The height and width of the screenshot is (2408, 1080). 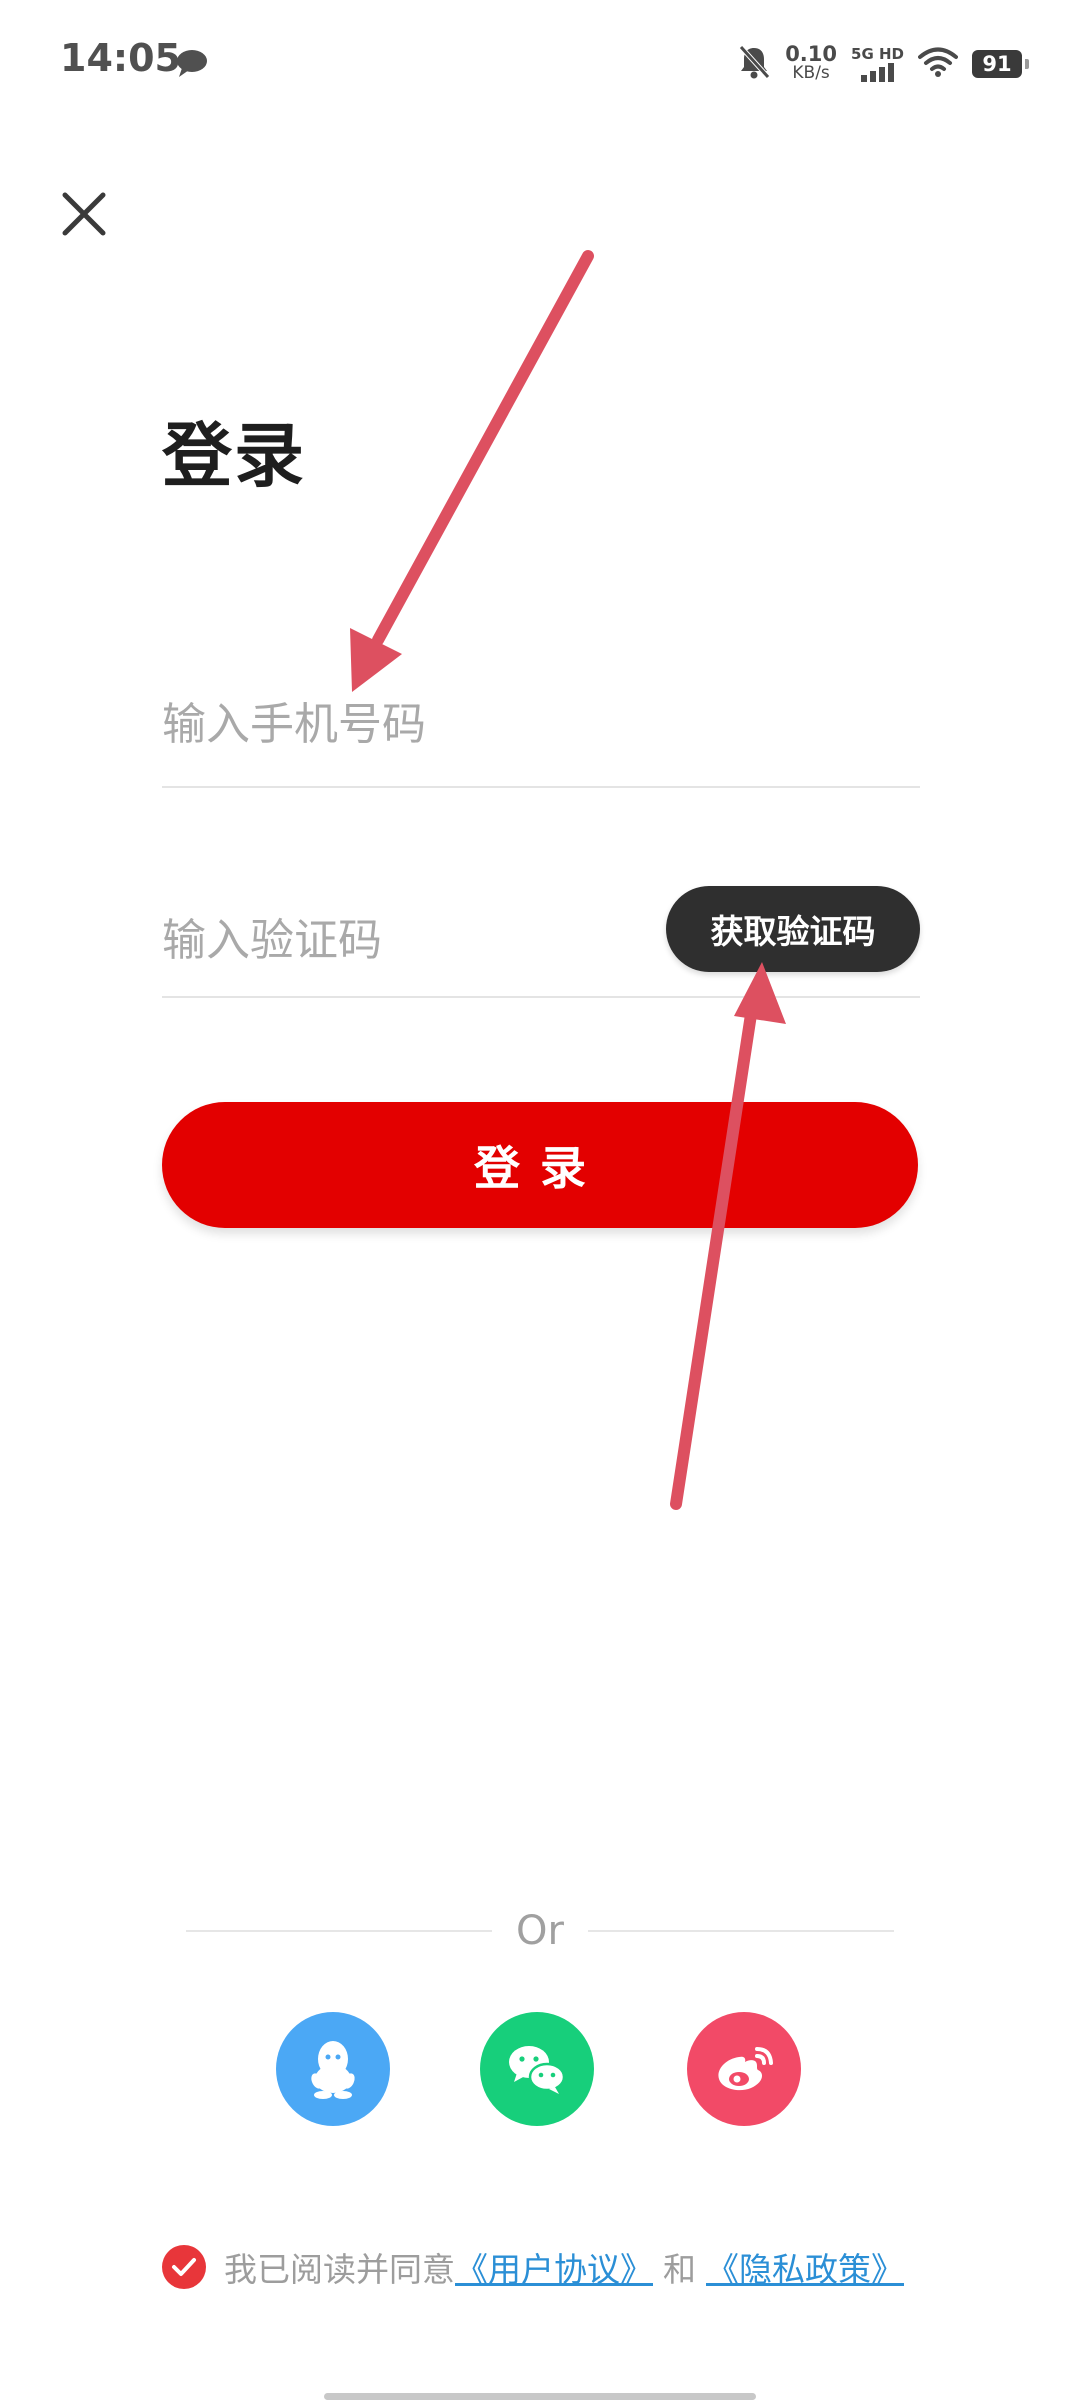 I want to click on wifi-icon, so click(x=938, y=64).